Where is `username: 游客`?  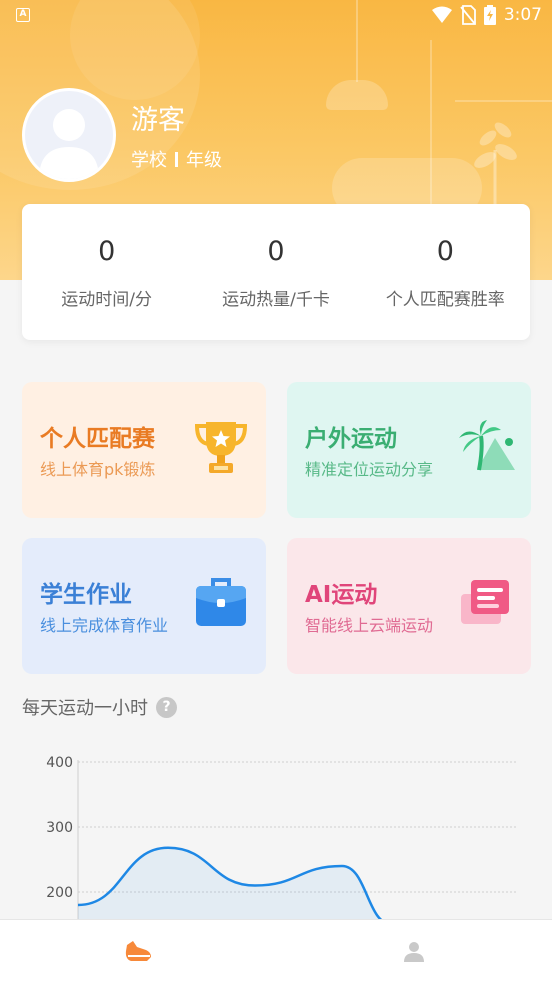 username: 游客 is located at coordinates (158, 117).